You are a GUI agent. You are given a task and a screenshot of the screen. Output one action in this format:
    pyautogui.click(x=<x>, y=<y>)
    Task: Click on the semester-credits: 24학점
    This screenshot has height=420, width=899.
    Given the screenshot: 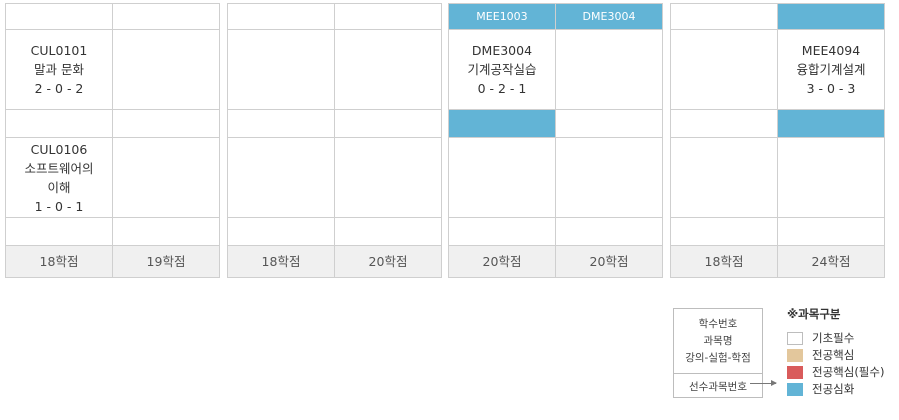 What is the action you would take?
    pyautogui.click(x=831, y=262)
    